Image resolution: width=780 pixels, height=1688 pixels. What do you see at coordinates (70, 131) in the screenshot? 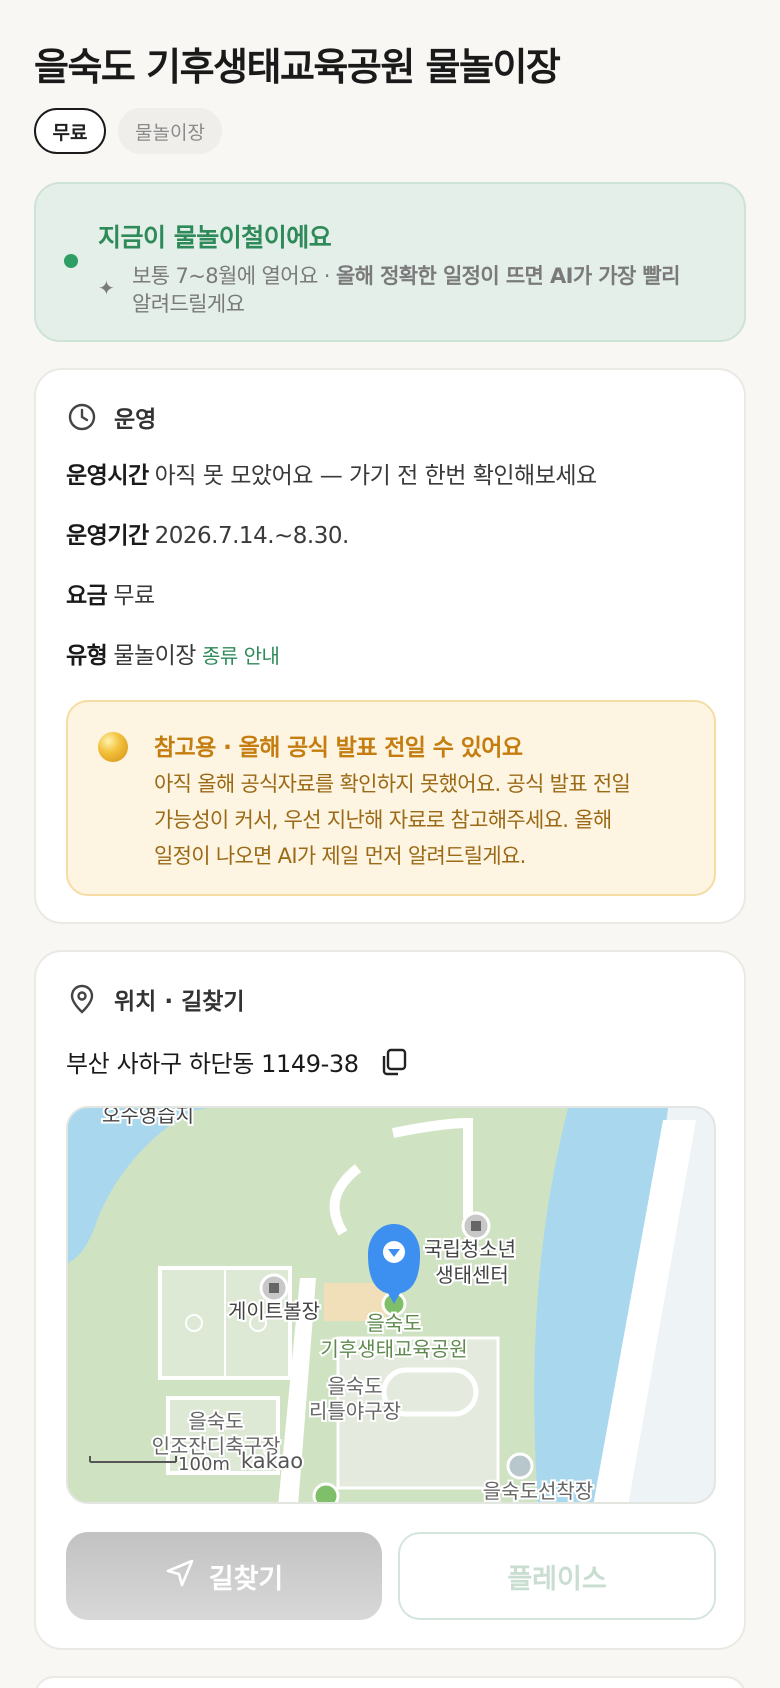
I see `price-chip: 무료` at bounding box center [70, 131].